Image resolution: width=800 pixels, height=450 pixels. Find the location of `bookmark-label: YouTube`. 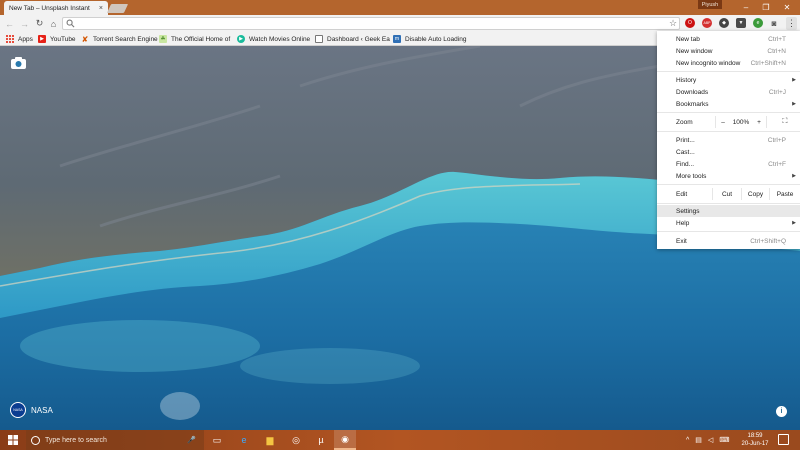

bookmark-label: YouTube is located at coordinates (63, 39).